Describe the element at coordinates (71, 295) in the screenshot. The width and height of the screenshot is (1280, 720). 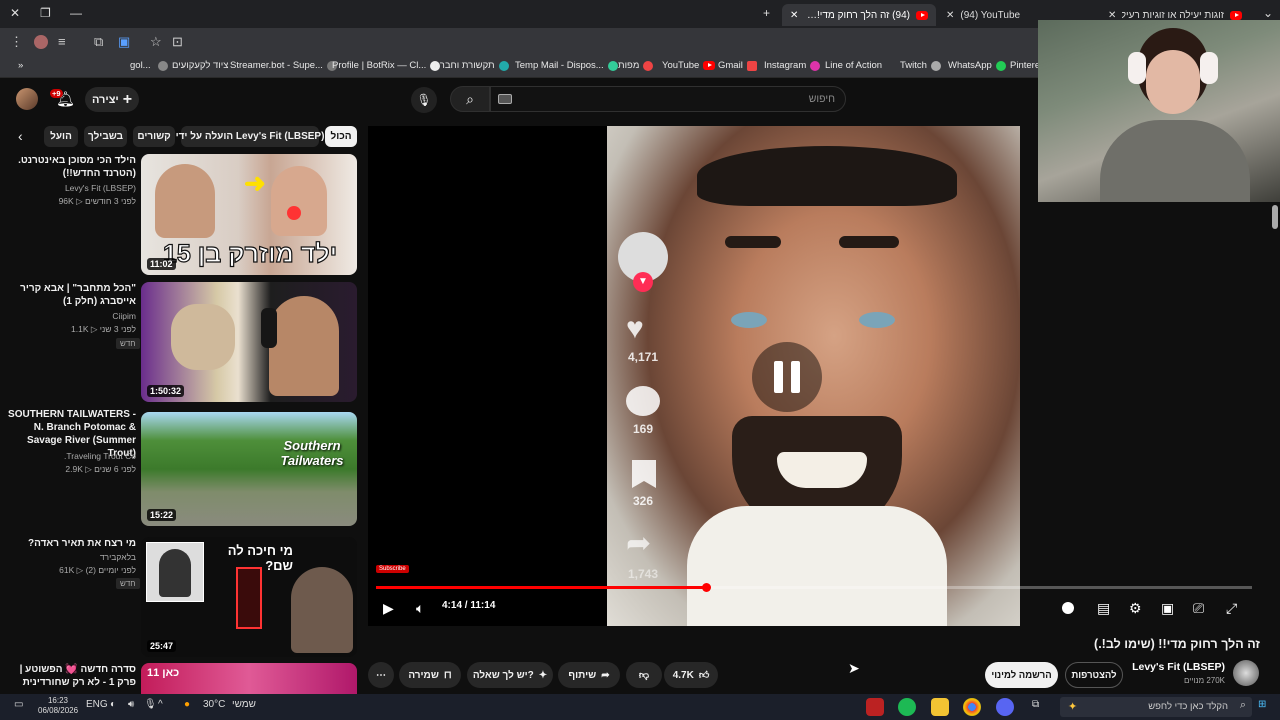
I see `video-title: "הכל מתחבר" | אבא קריר אייסברג (חלק 1)` at that location.